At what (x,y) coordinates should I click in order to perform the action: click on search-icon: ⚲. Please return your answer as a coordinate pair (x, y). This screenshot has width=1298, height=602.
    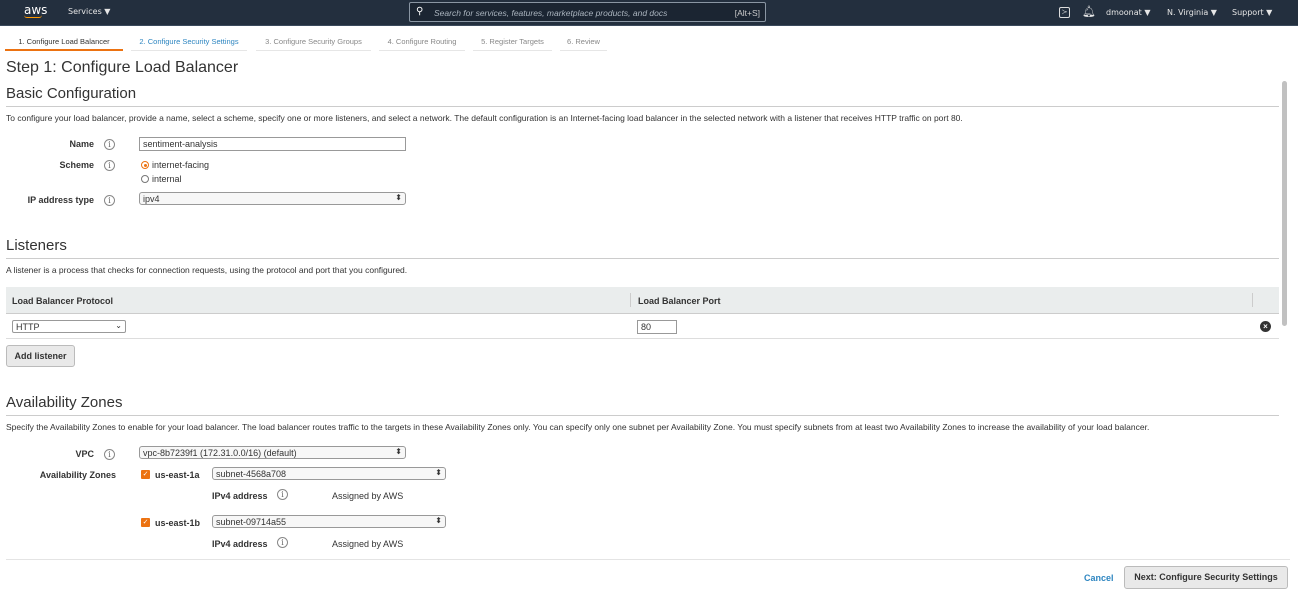
    Looking at the image, I should click on (420, 11).